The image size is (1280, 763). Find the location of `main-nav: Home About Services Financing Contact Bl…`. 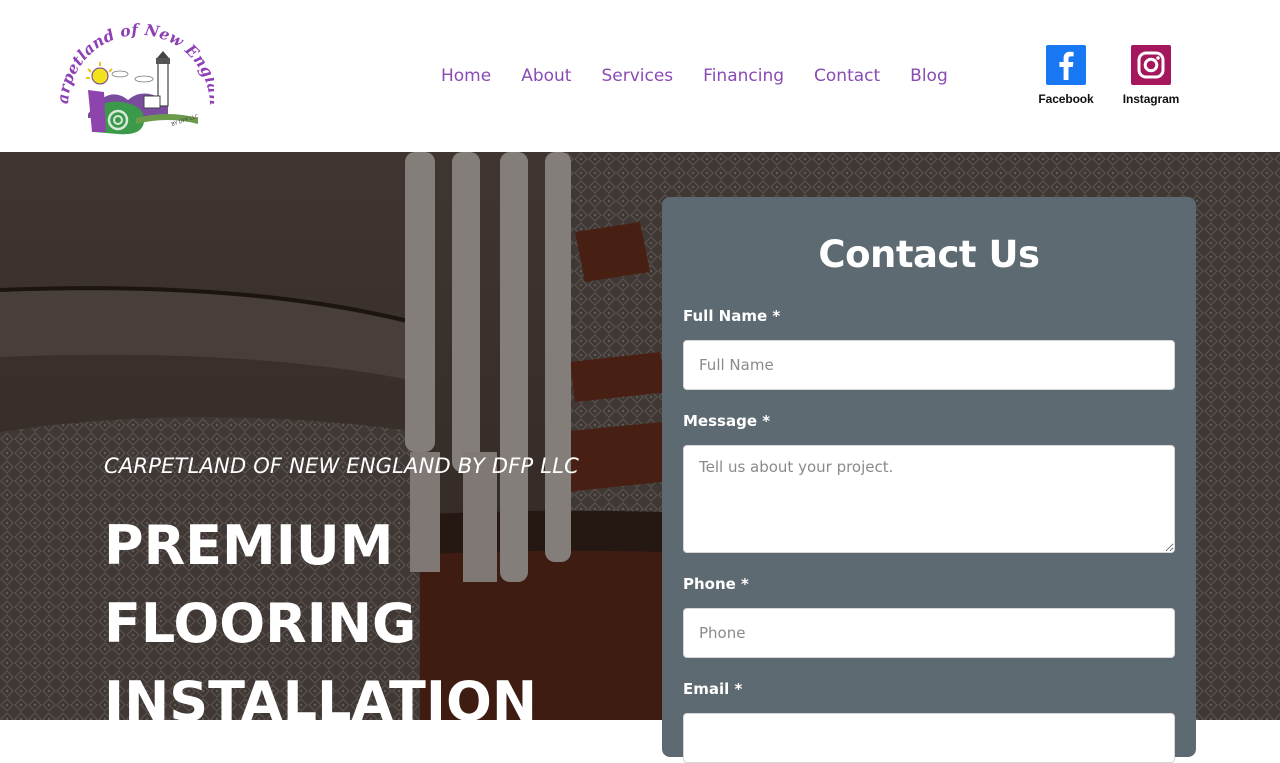

main-nav: Home About Services Financing Contact Bl… is located at coordinates (709, 76).